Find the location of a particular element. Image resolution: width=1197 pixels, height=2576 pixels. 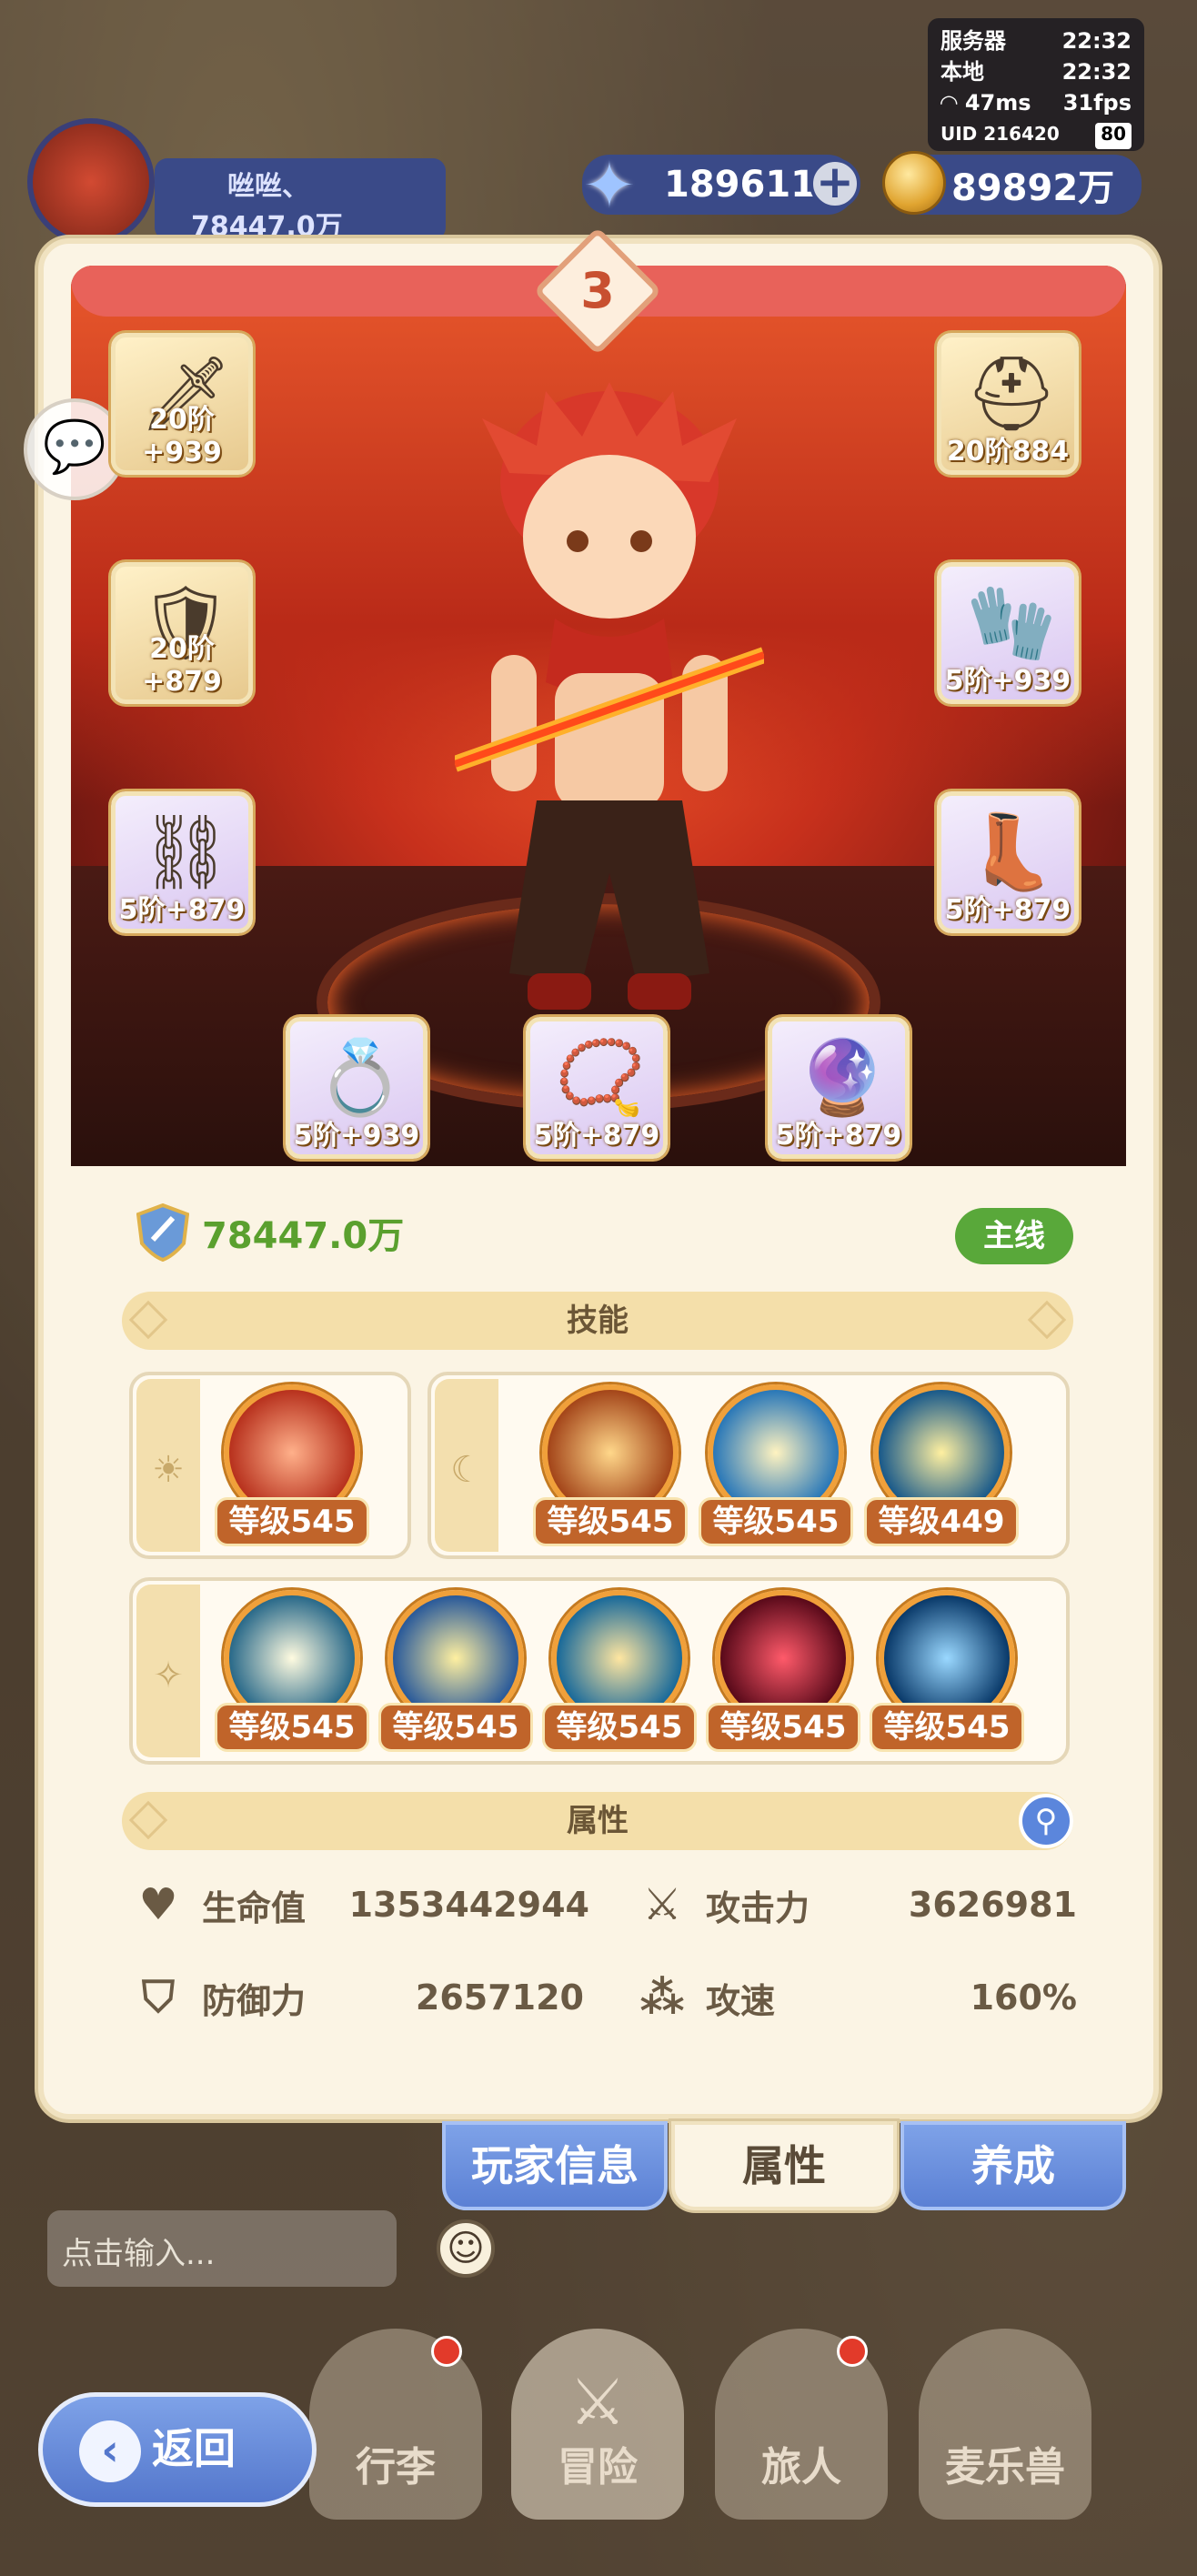

equip-slot-amulet: 🔮 5阶+879 is located at coordinates (839, 1088).